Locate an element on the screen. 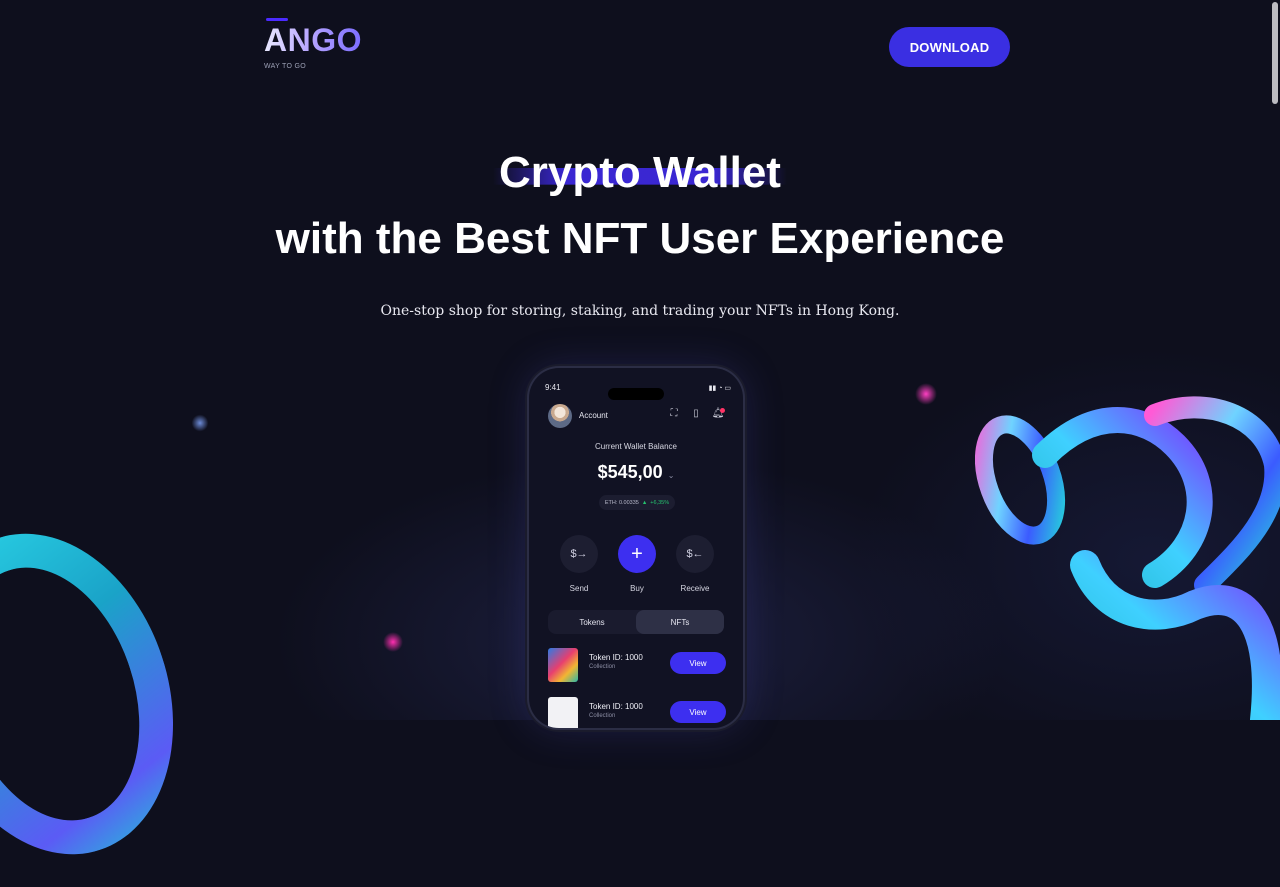 The height and width of the screenshot is (887, 1280). download-button: DOWNLOAD is located at coordinates (949, 47).